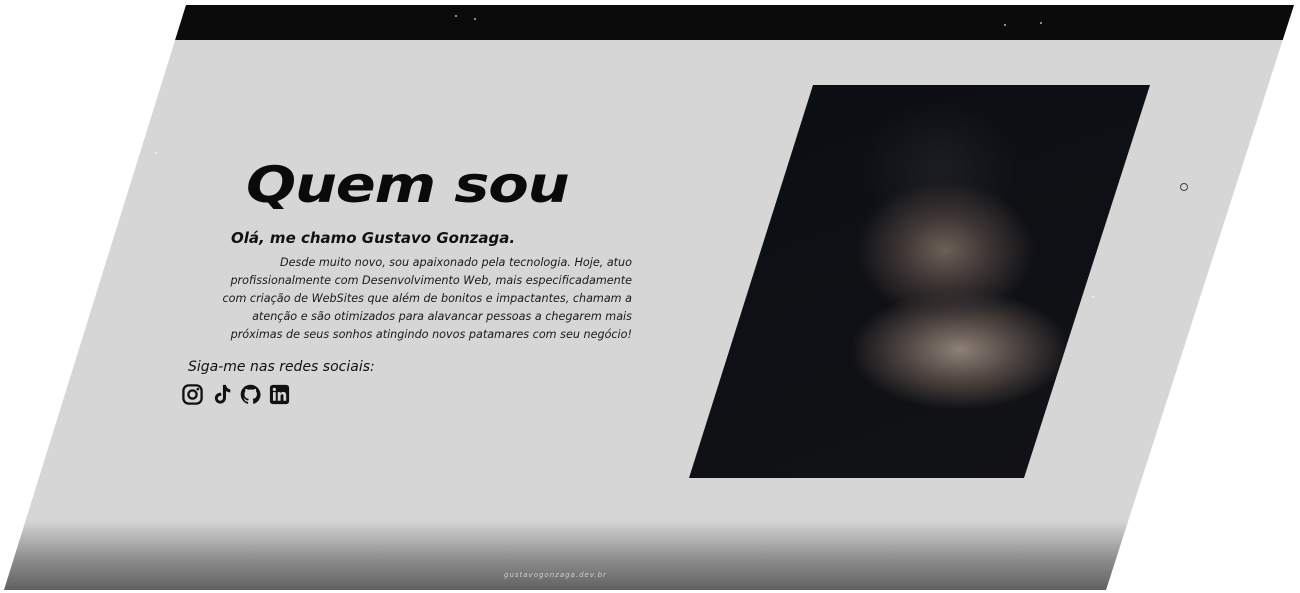  I want to click on github-icon, so click(250, 394).